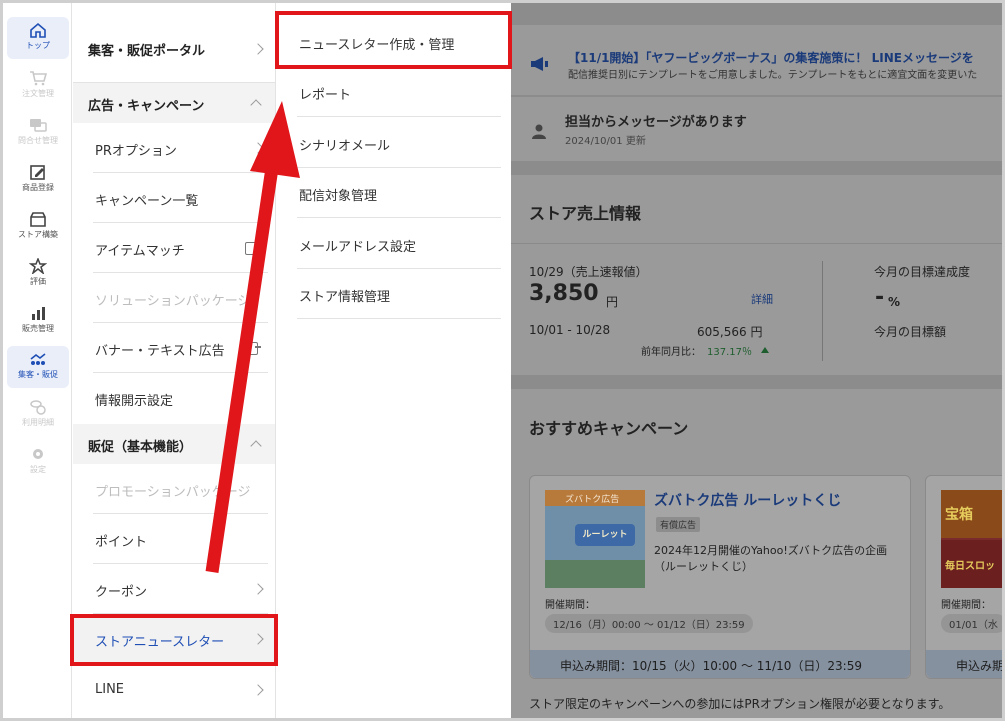  Describe the element at coordinates (275, 139) in the screenshot. I see `arrow-head` at that location.